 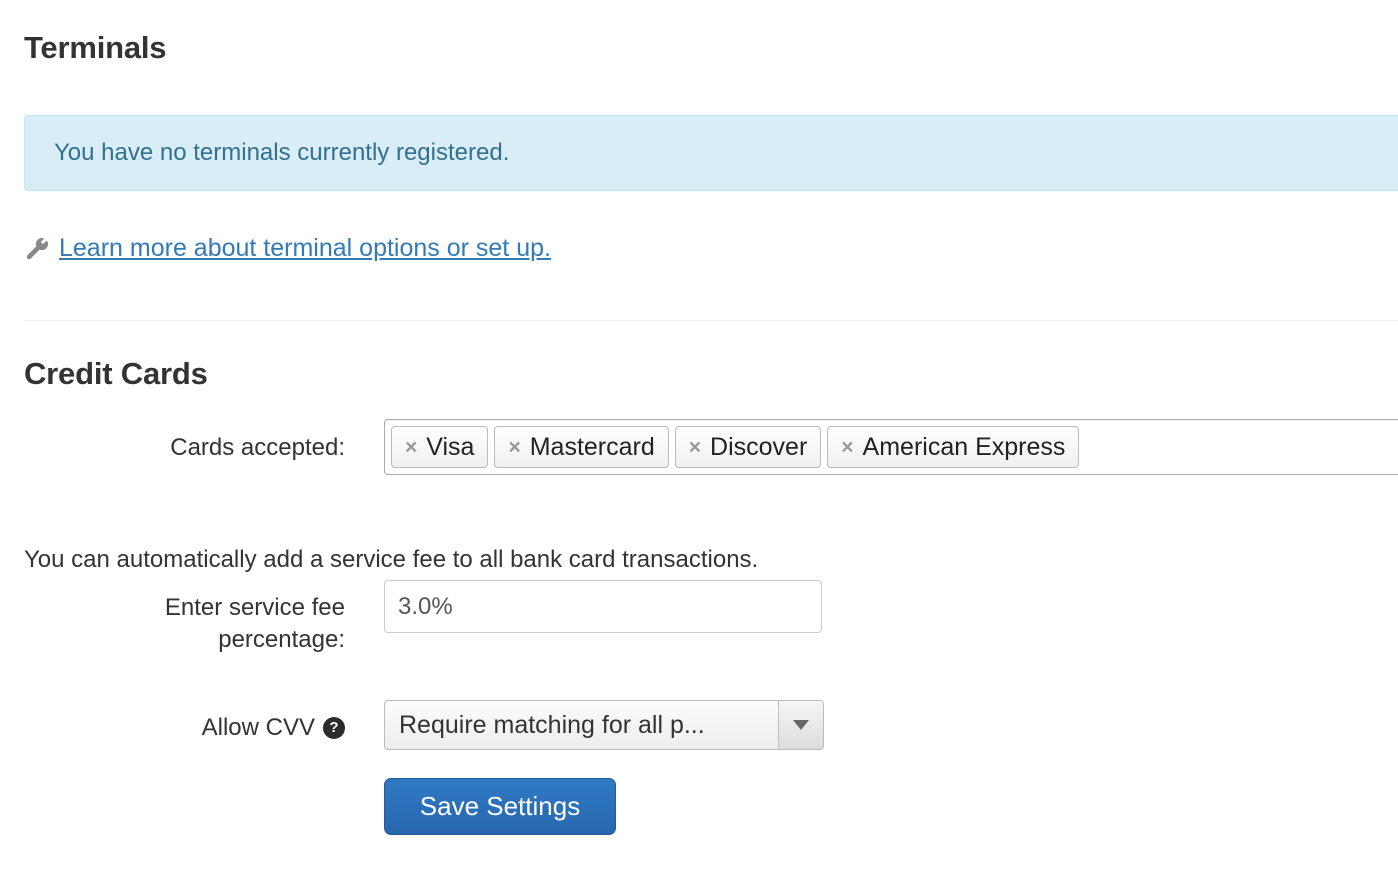 What do you see at coordinates (116, 373) in the screenshot?
I see `credit-cards-heading: Credit Cards` at bounding box center [116, 373].